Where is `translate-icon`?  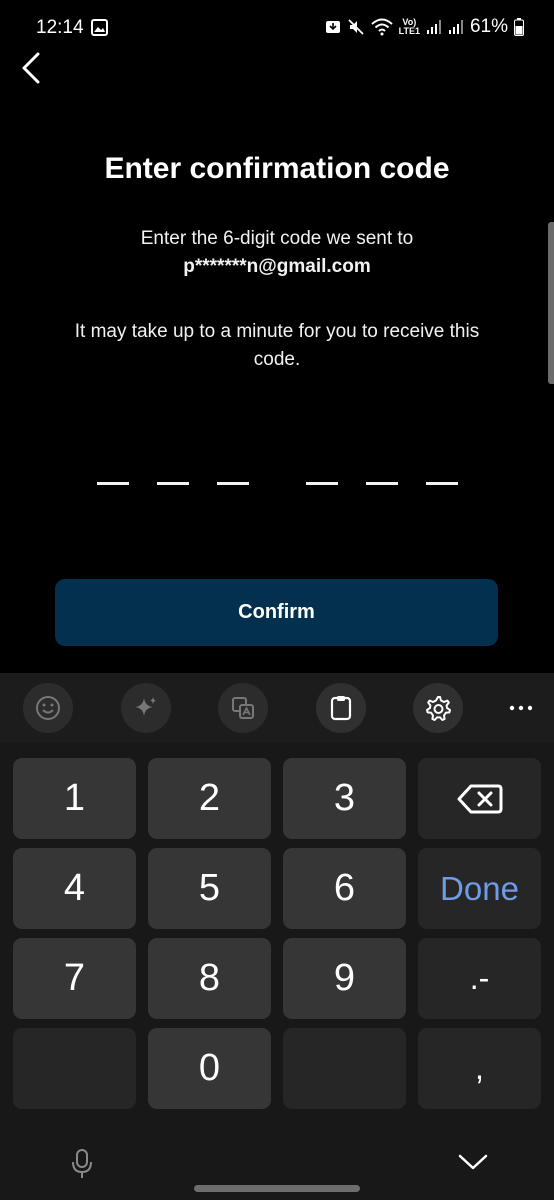 translate-icon is located at coordinates (243, 708).